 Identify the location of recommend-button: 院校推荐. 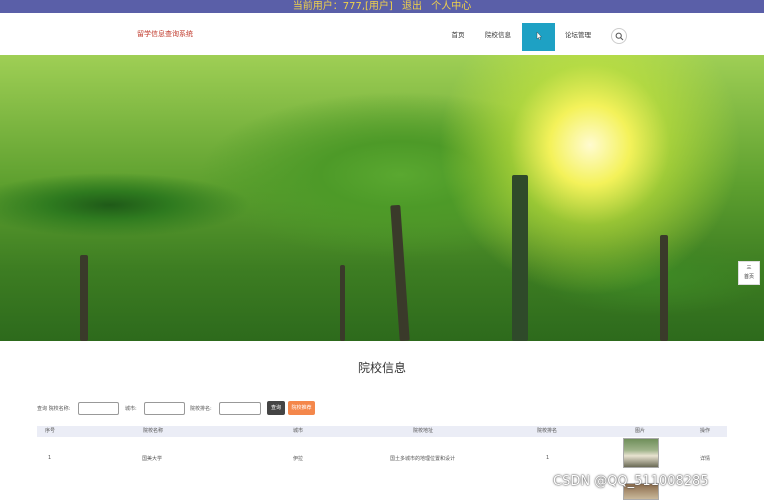
(301, 408).